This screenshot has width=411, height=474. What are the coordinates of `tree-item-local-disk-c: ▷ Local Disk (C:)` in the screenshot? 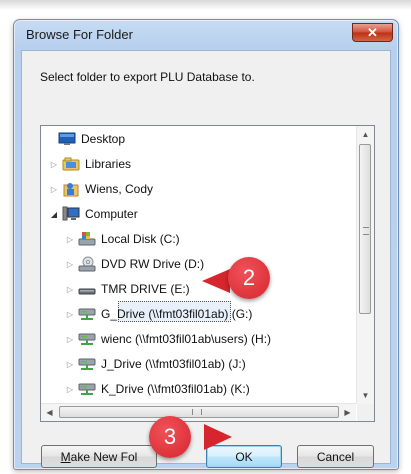 It's located at (122, 239).